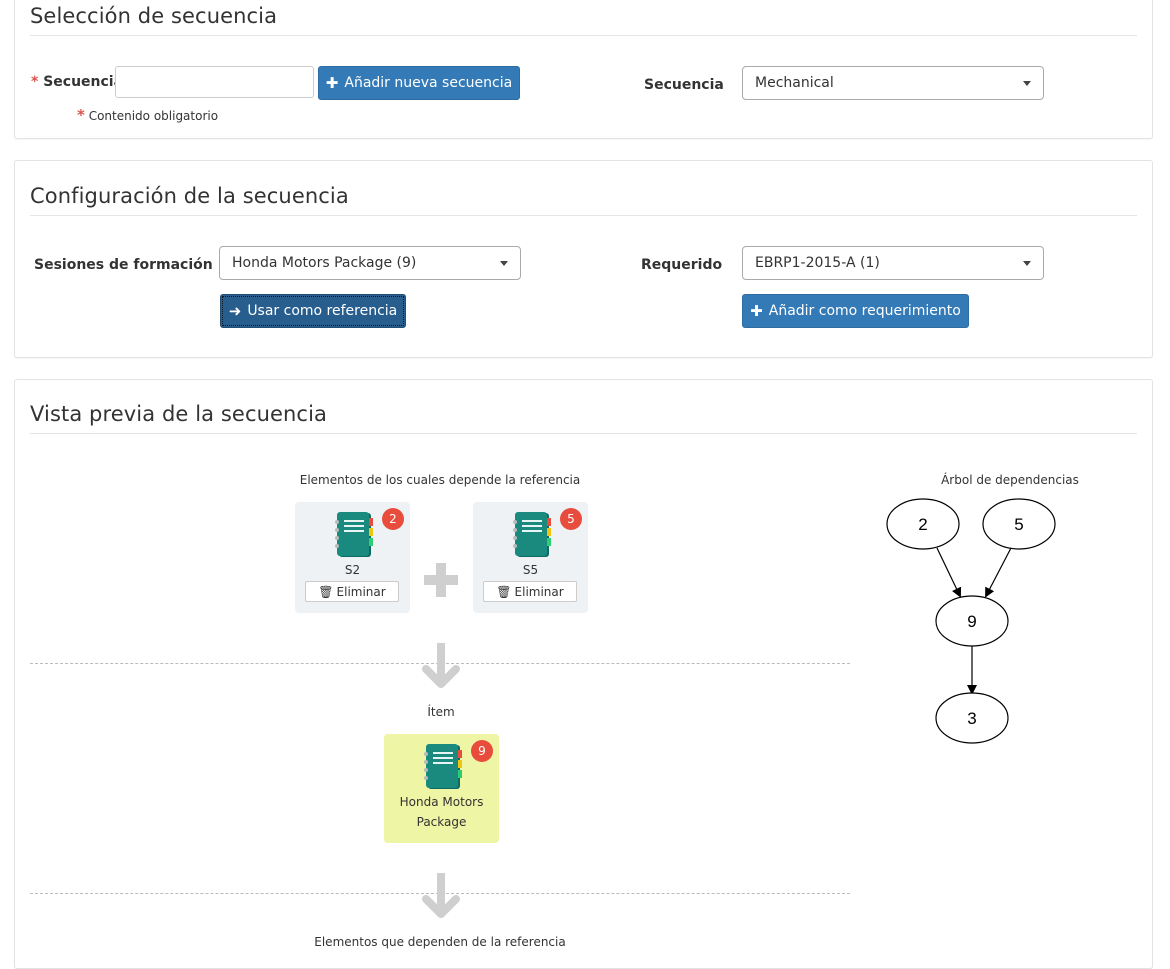 Image resolution: width=1170 pixels, height=969 pixels. What do you see at coordinates (352, 570) in the screenshot?
I see `card-name-s2: S2` at bounding box center [352, 570].